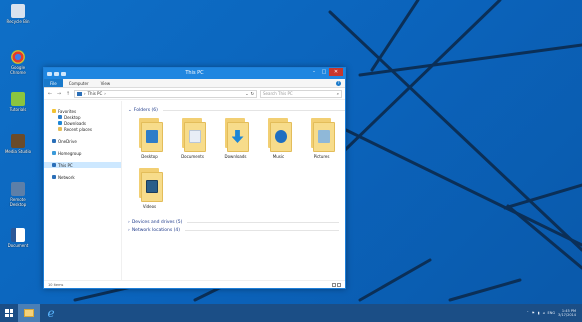 Image resolution: width=582 pixels, height=322 pixels. What do you see at coordinates (18, 235) in the screenshot?
I see `word-document-icon` at bounding box center [18, 235].